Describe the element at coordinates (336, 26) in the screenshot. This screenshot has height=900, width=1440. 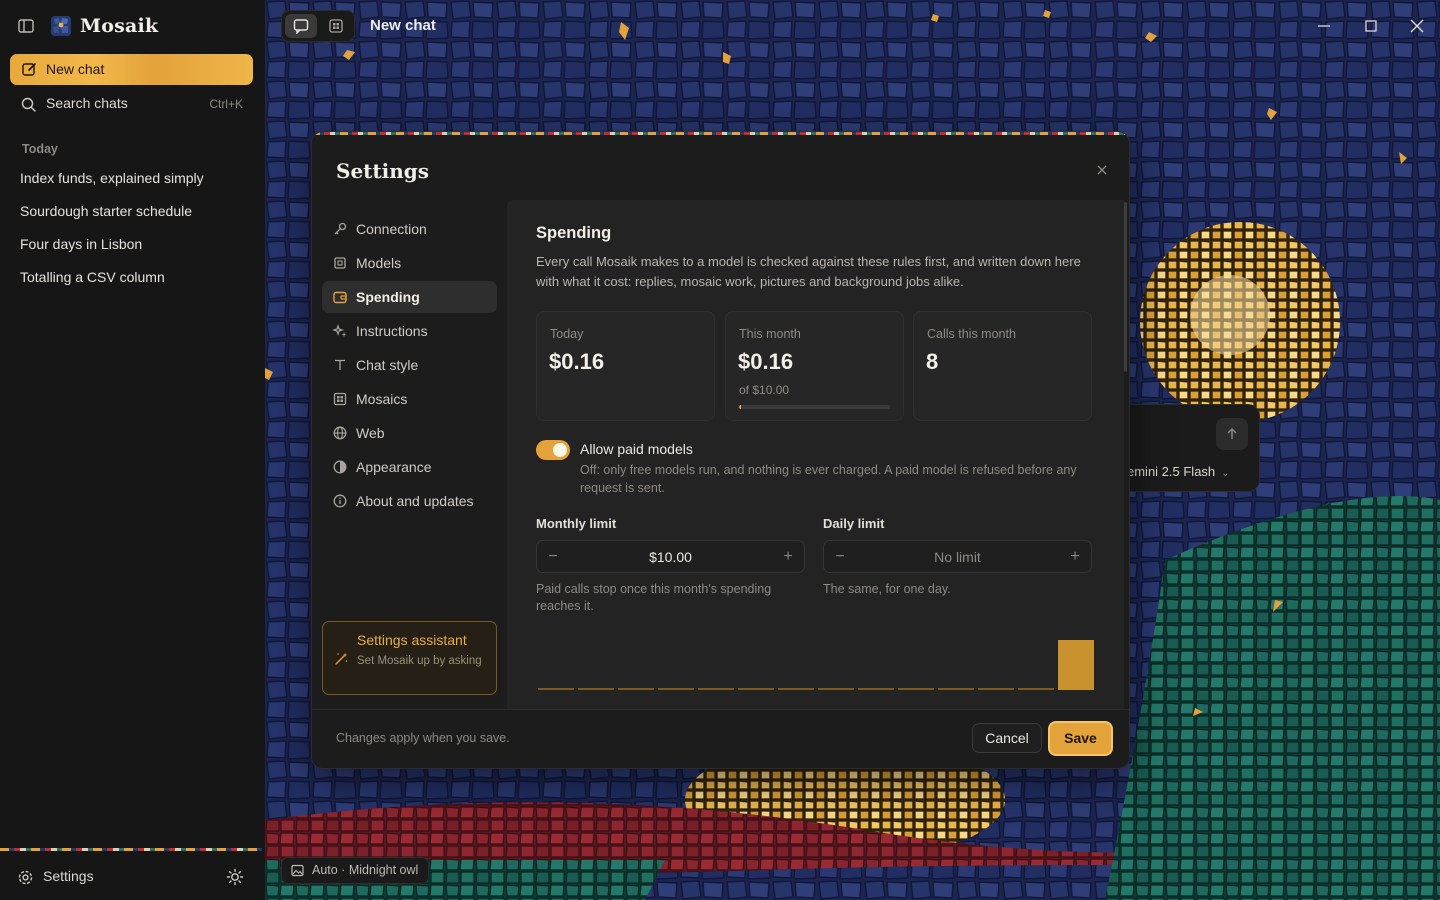
I see `mosaic-view-button` at that location.